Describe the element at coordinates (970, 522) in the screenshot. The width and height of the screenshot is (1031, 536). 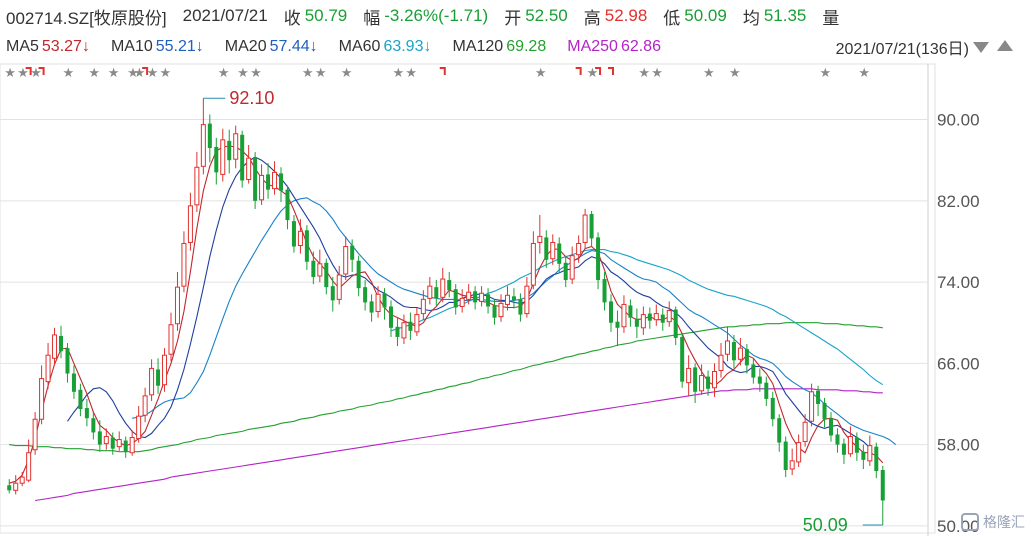
I see `watermark-logo-icon` at that location.